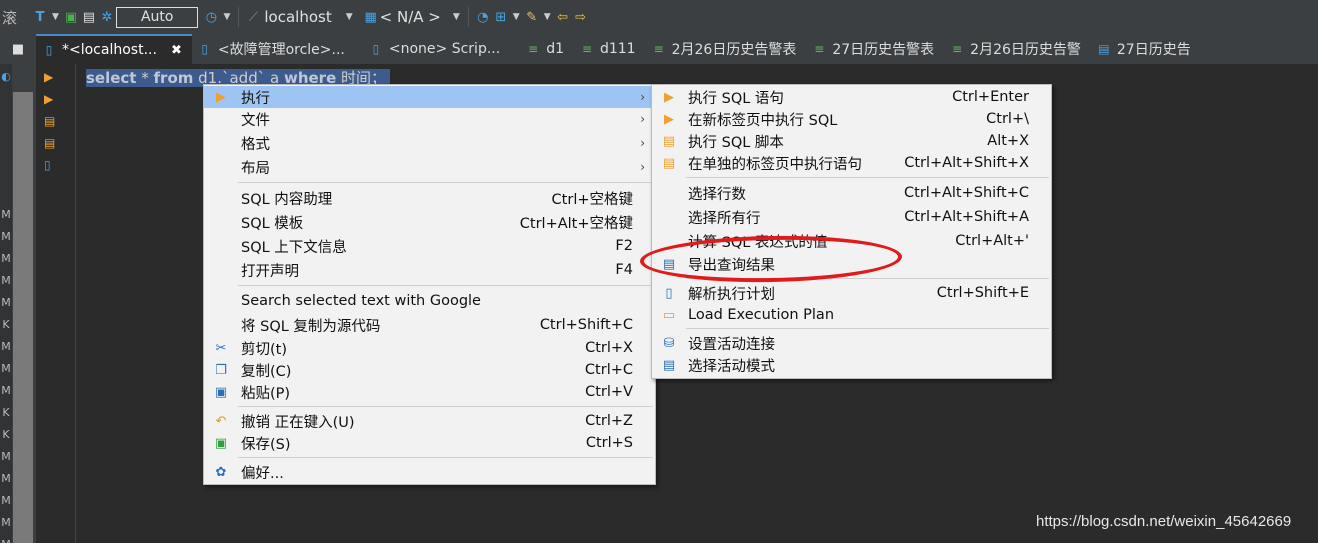 This screenshot has height=543, width=1318. Describe the element at coordinates (624, 246) in the screenshot. I see `menu-shortcut: F2` at that location.